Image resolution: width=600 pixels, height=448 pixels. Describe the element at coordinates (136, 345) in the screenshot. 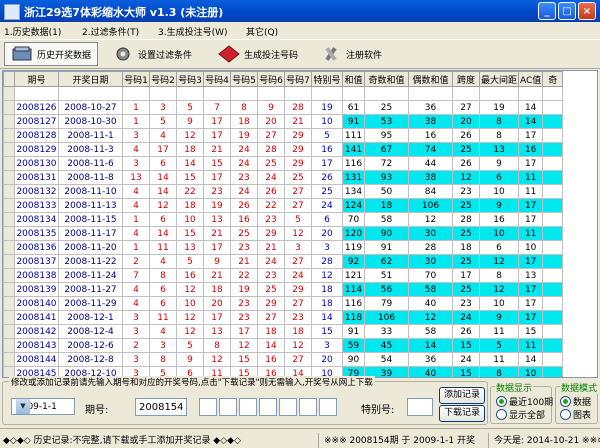

I see `number-cell: 2` at that location.